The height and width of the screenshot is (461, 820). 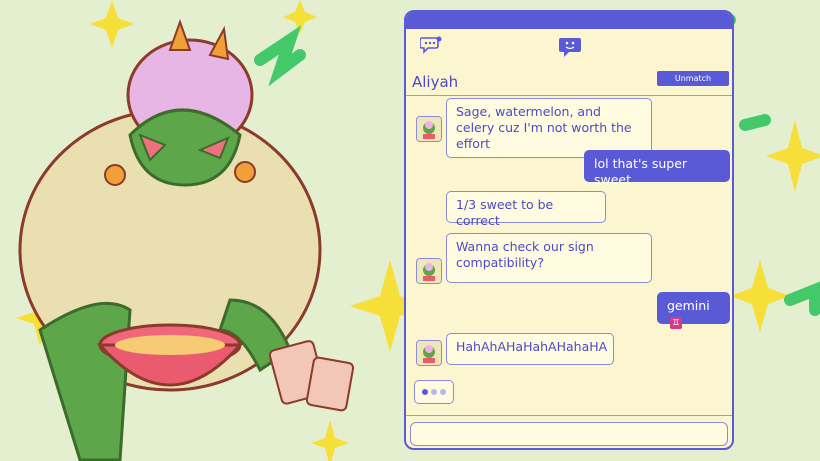 I want to click on unmatch-button: Unmatch, so click(x=693, y=78).